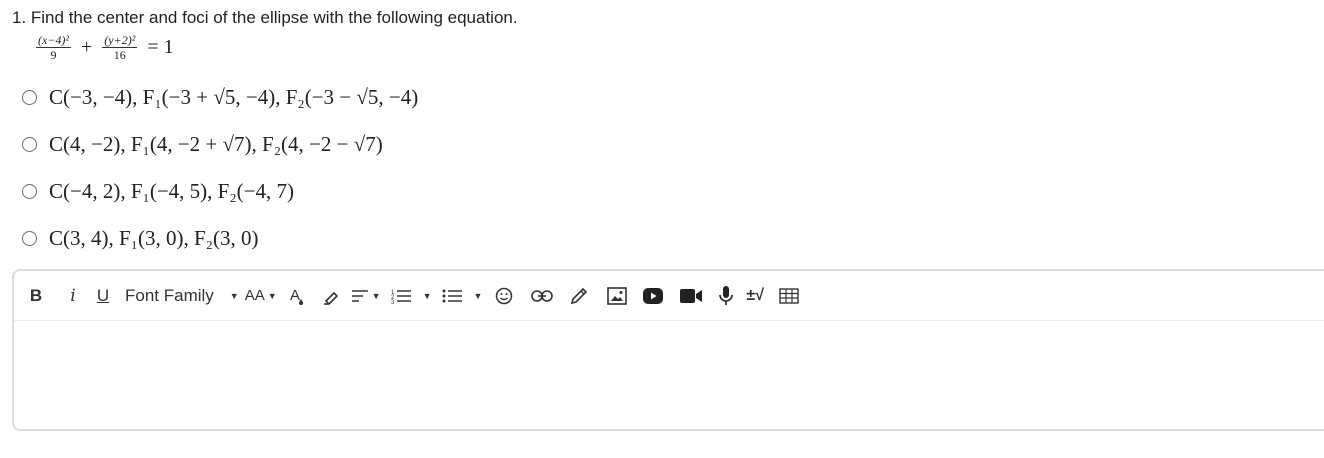 The height and width of the screenshot is (458, 1324). I want to click on youtube-icon, so click(653, 296).